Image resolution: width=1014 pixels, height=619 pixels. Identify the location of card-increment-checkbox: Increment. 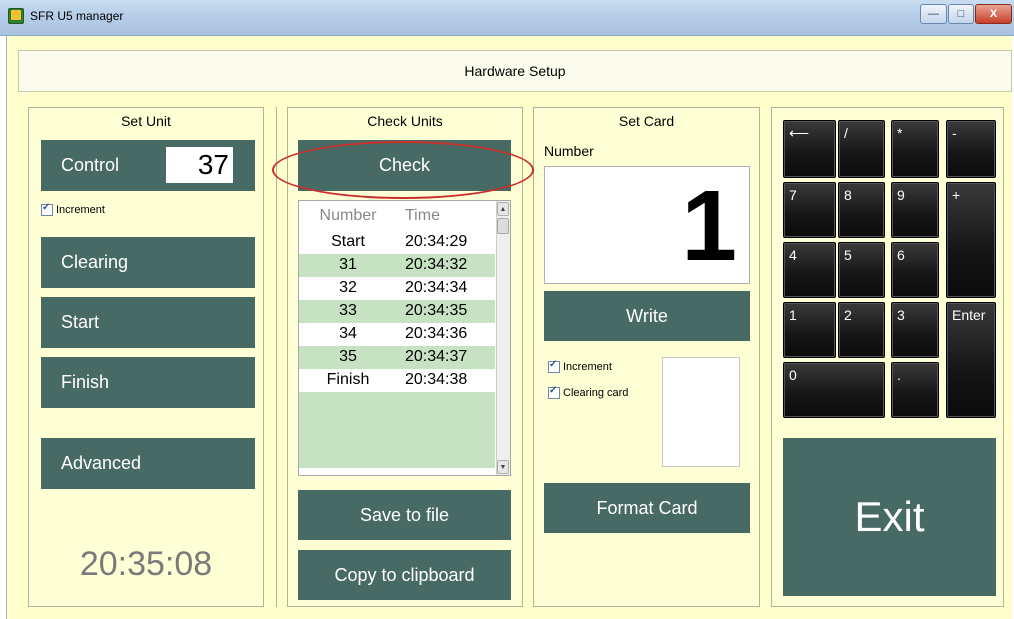
(580, 366).